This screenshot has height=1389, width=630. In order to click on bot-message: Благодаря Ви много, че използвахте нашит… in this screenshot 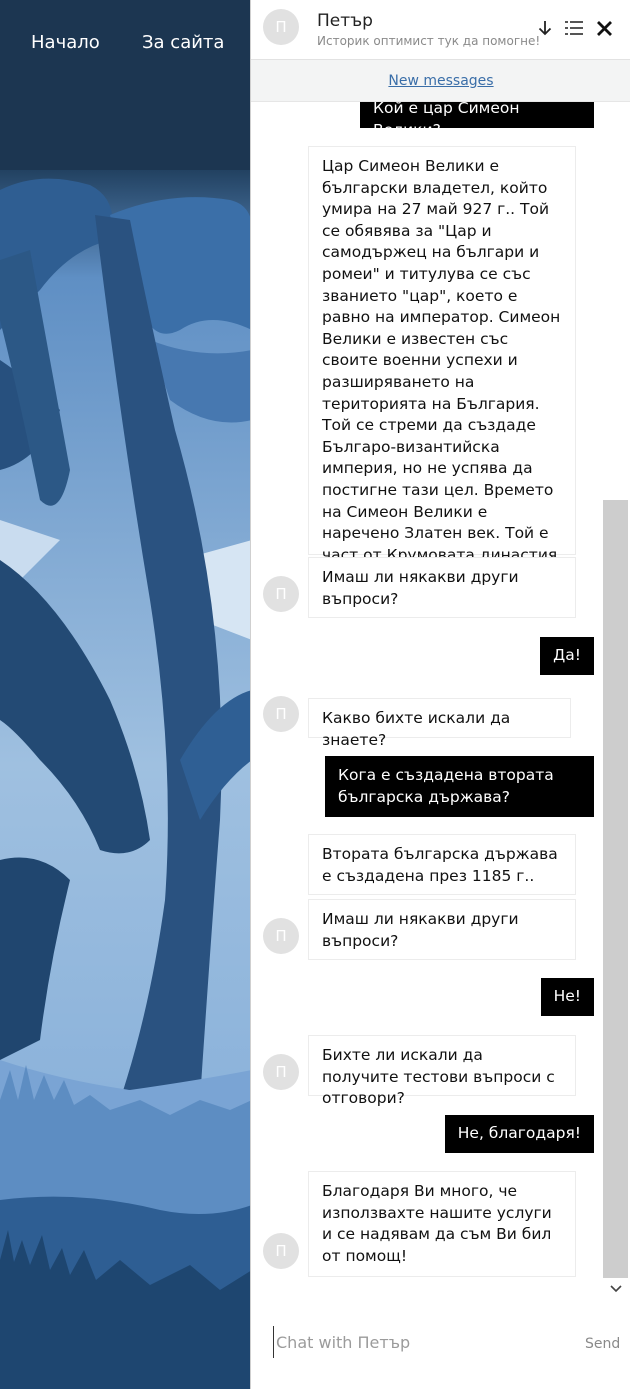, I will do `click(442, 1224)`.